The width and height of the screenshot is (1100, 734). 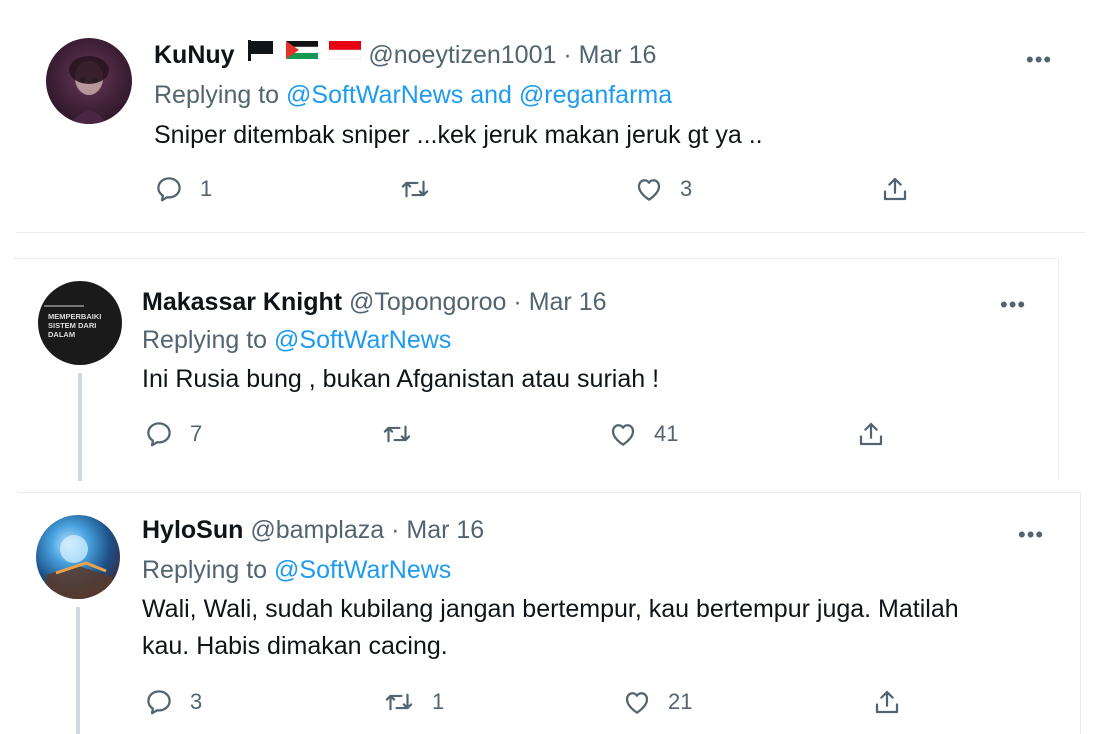 What do you see at coordinates (196, 701) in the screenshot?
I see `reply-count: 3` at bounding box center [196, 701].